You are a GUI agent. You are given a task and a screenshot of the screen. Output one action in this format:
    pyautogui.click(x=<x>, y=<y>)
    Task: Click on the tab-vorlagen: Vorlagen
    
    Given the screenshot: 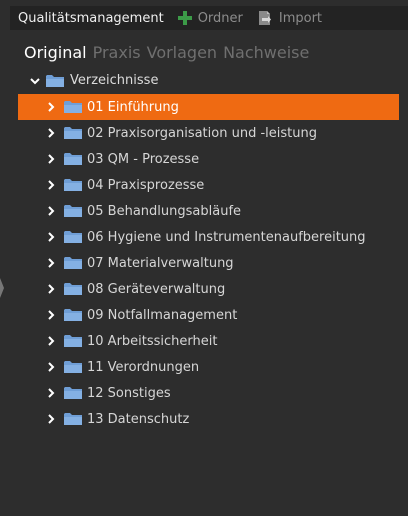 What is the action you would take?
    pyautogui.click(x=182, y=52)
    